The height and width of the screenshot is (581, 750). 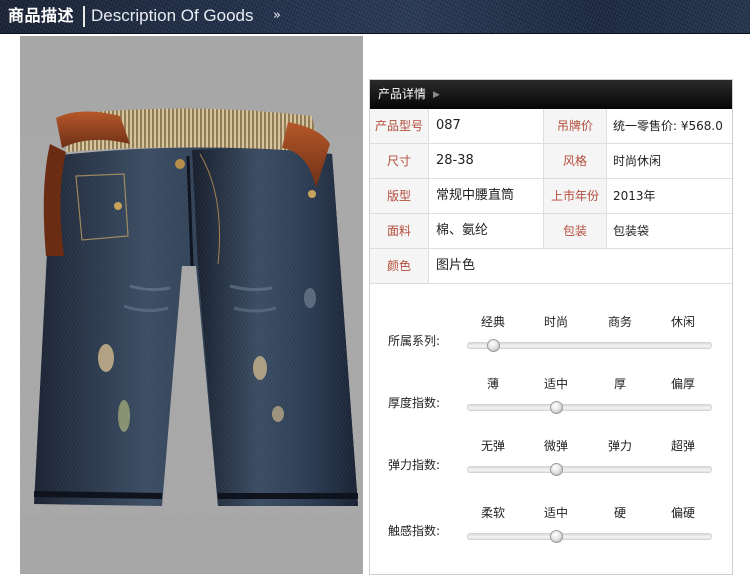 What do you see at coordinates (414, 403) in the screenshot?
I see `attribute-label: 厚度指数:` at bounding box center [414, 403].